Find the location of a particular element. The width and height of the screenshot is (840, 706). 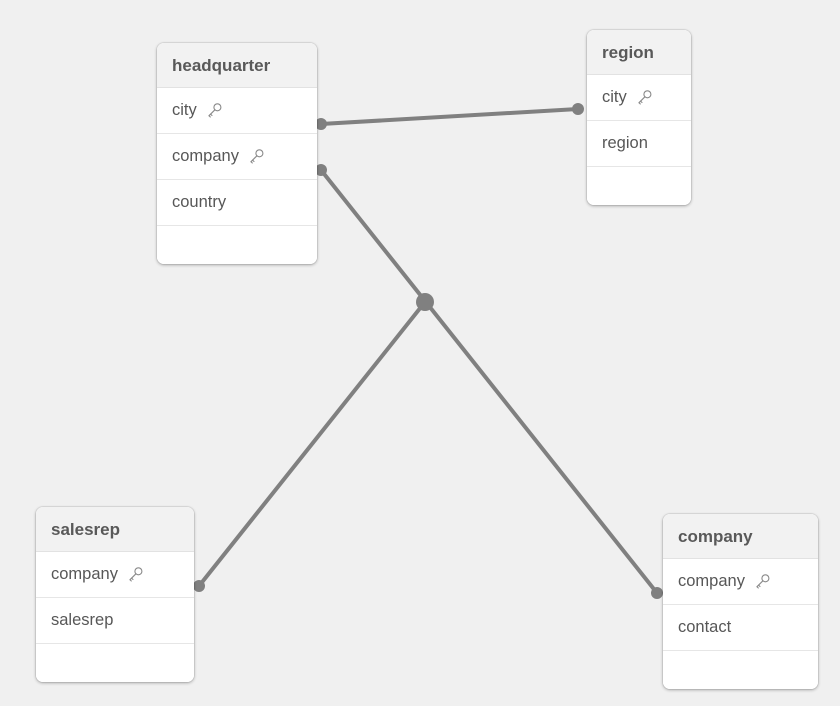

table-node-company: company company contact is located at coordinates (740, 601).